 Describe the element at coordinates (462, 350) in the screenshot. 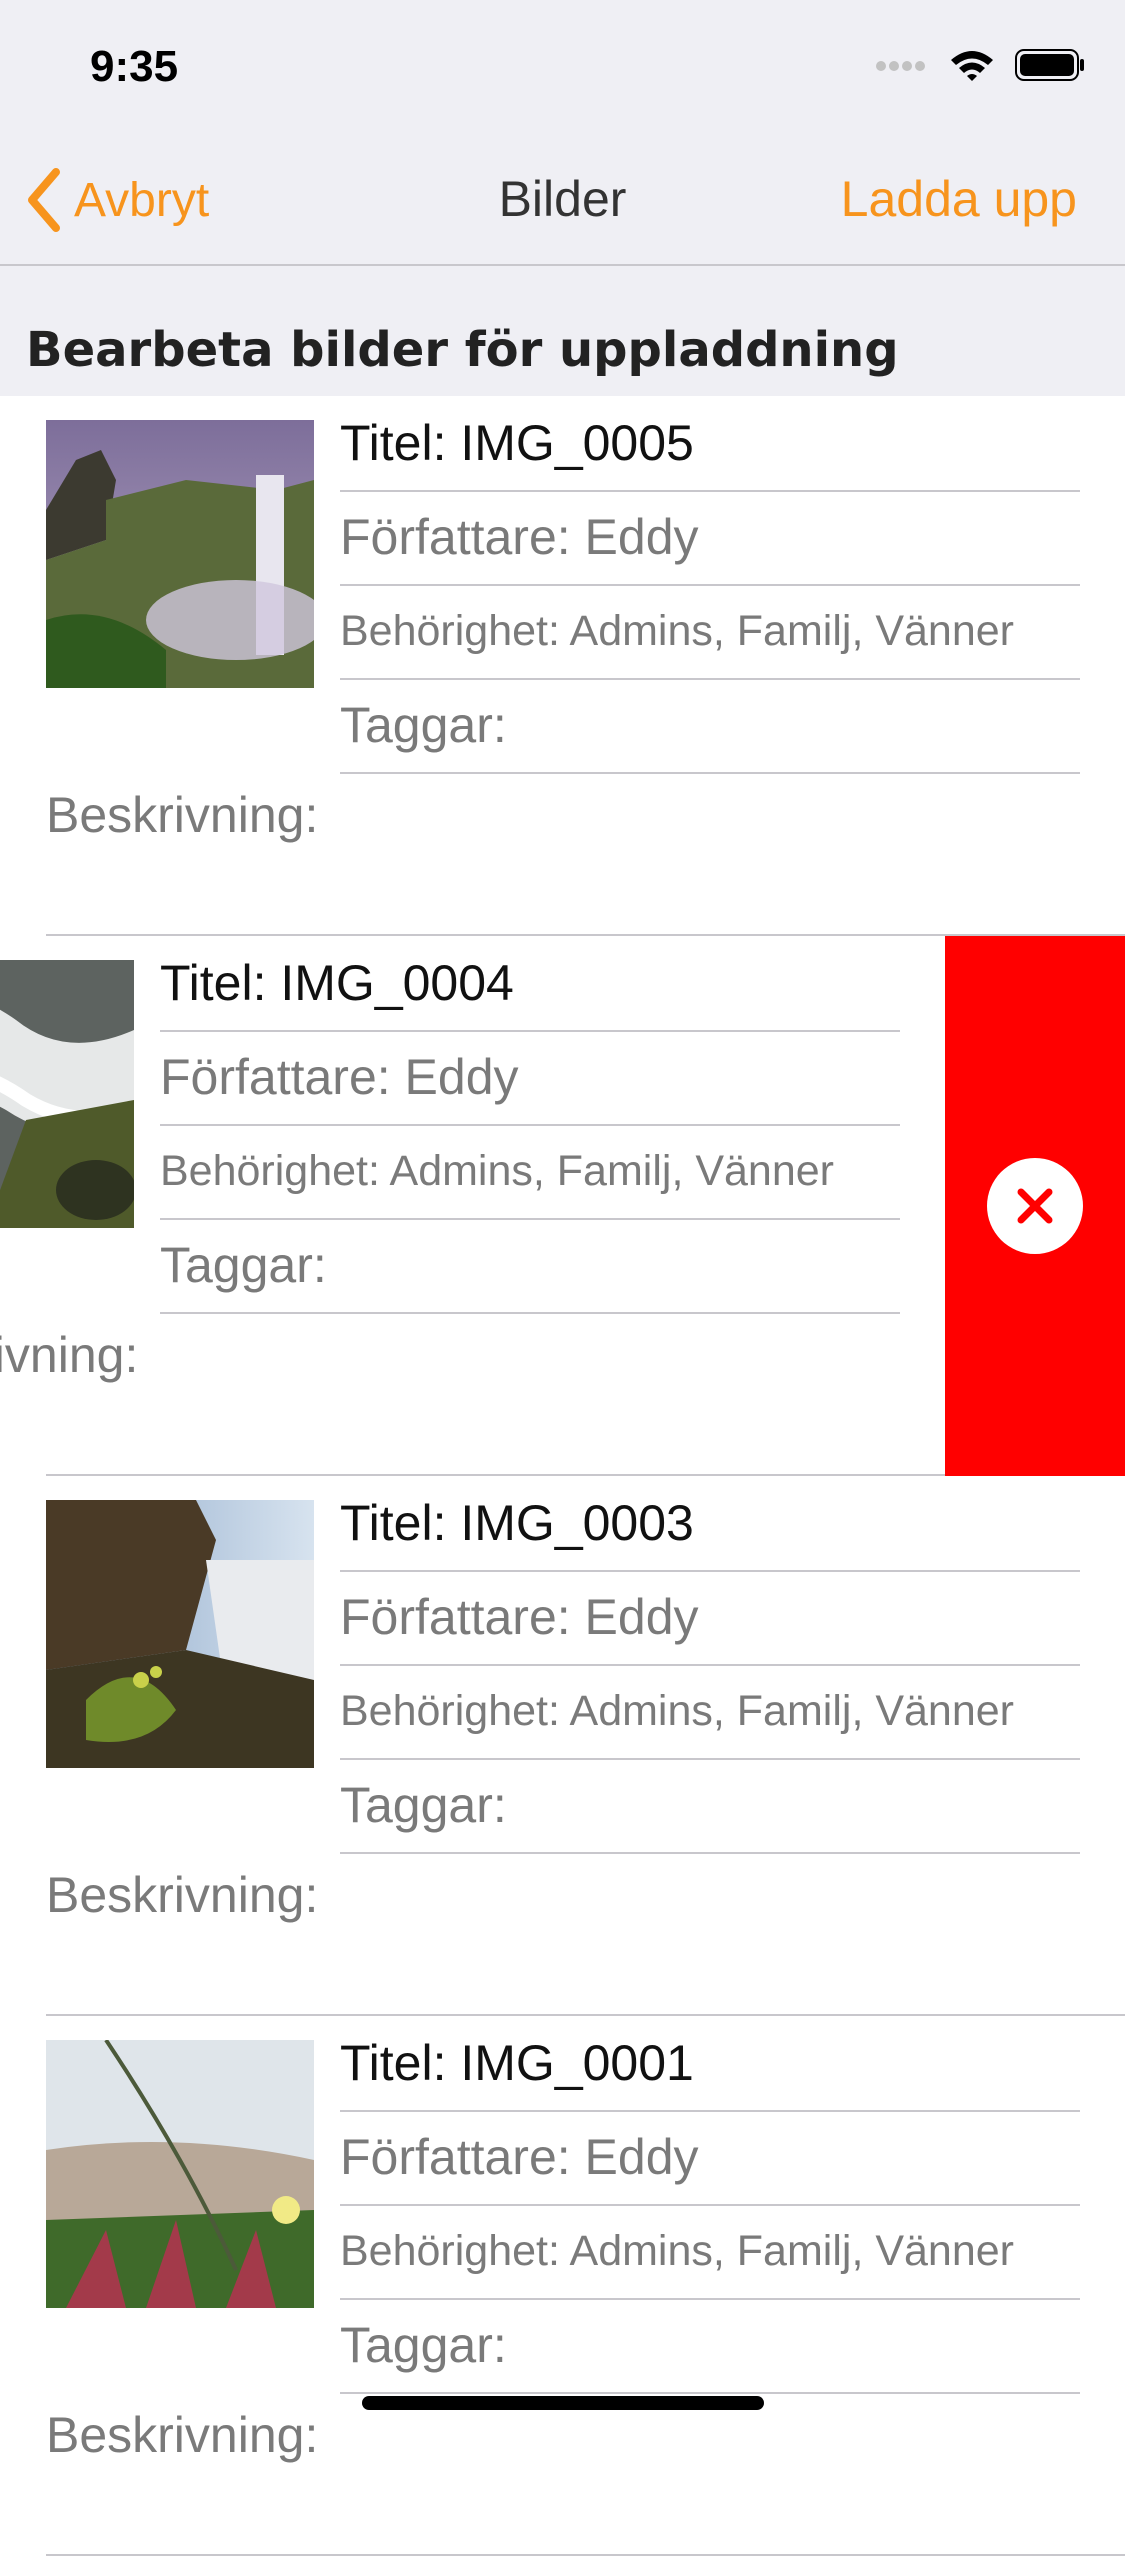

I see `section-title: Bearbeta bilder för uppladdning` at that location.